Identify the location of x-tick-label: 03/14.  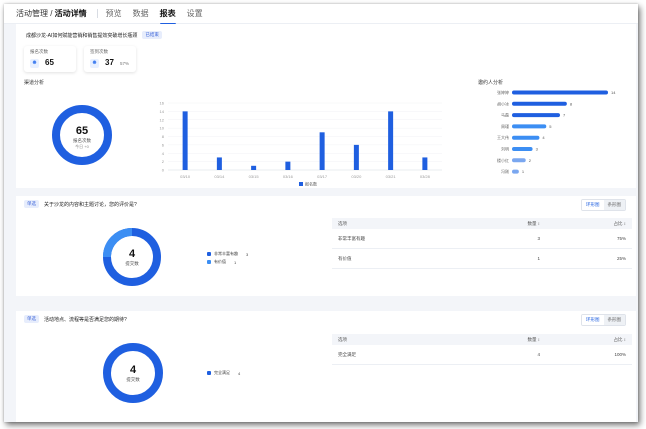
(219, 176).